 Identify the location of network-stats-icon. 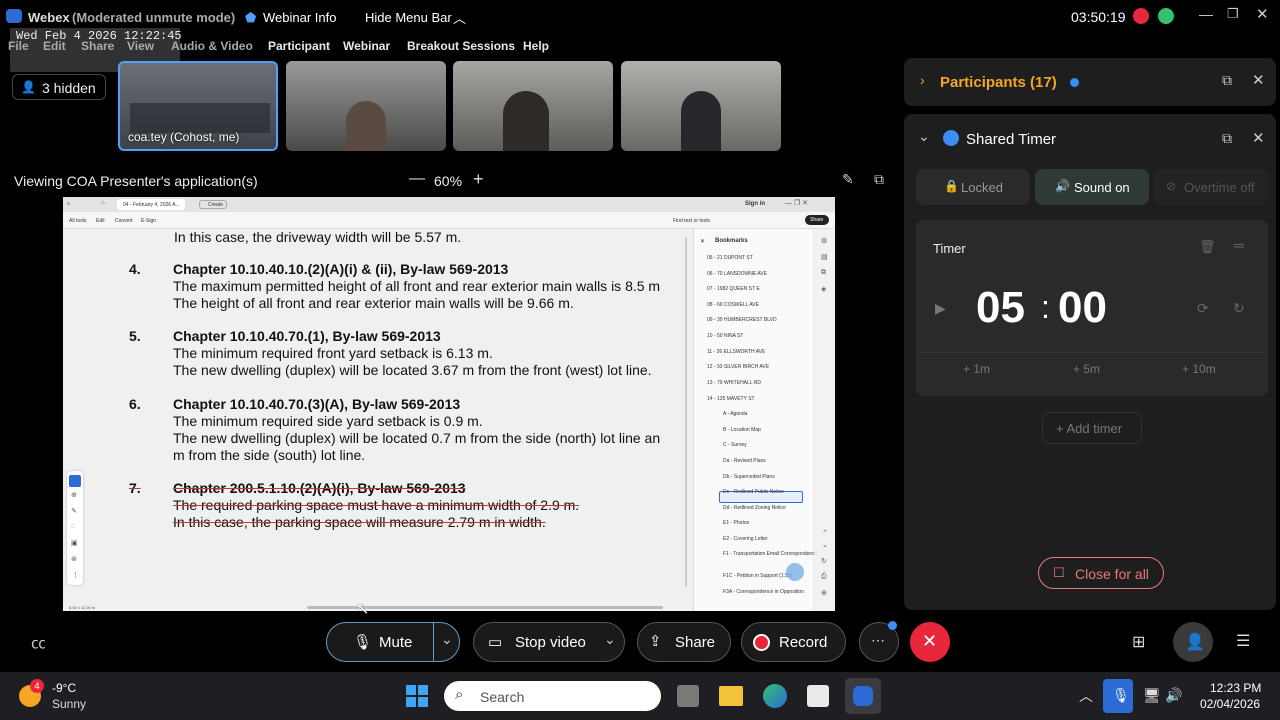
(1166, 16).